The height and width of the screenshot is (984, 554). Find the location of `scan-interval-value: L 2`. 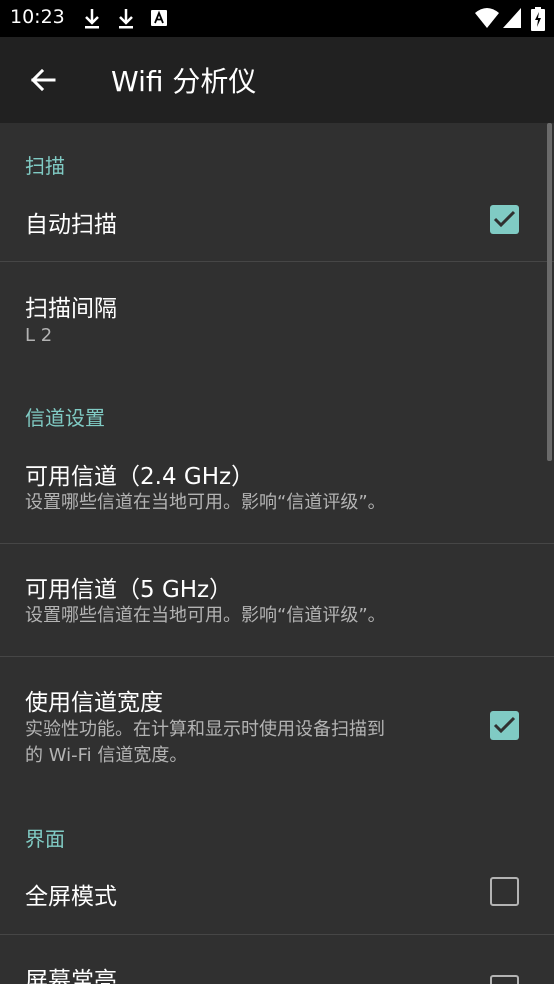

scan-interval-value: L 2 is located at coordinates (39, 335).